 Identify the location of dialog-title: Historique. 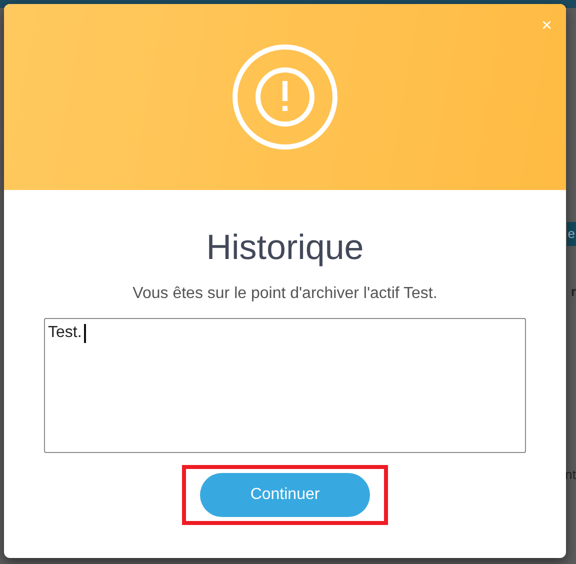
(285, 248).